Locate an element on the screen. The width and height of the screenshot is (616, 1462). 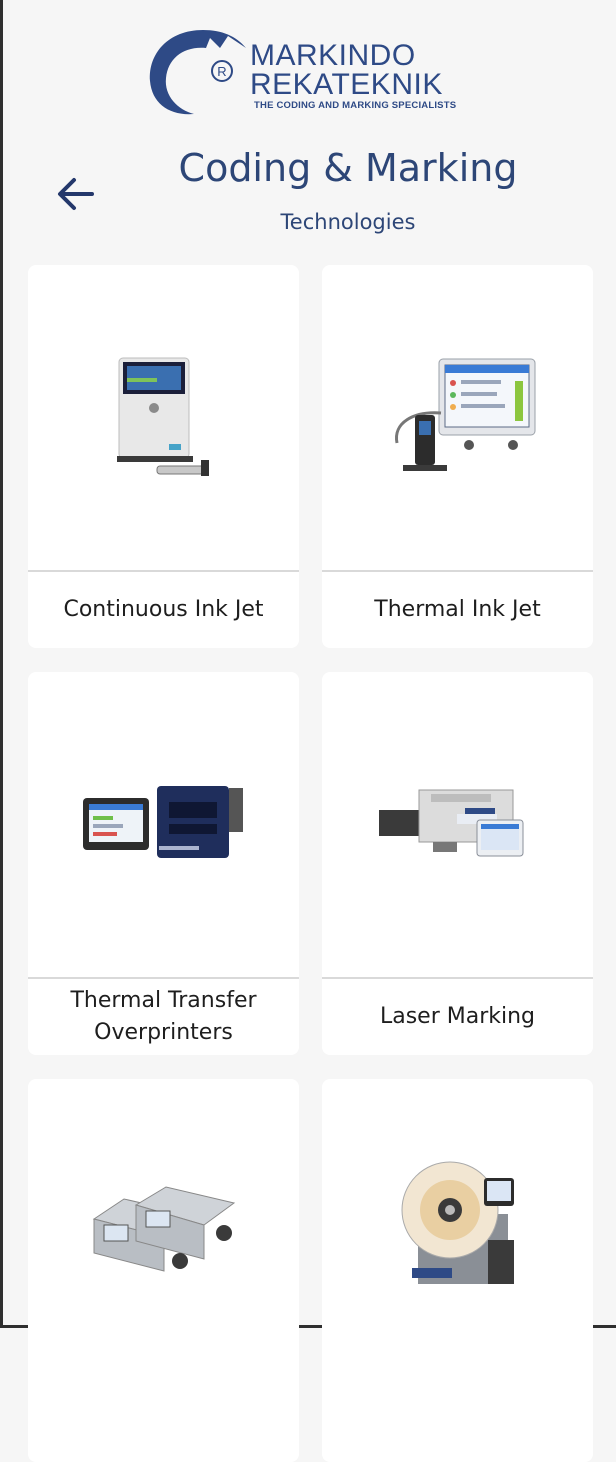
product-card-laser-marking: Laser Marking is located at coordinates (457, 863).